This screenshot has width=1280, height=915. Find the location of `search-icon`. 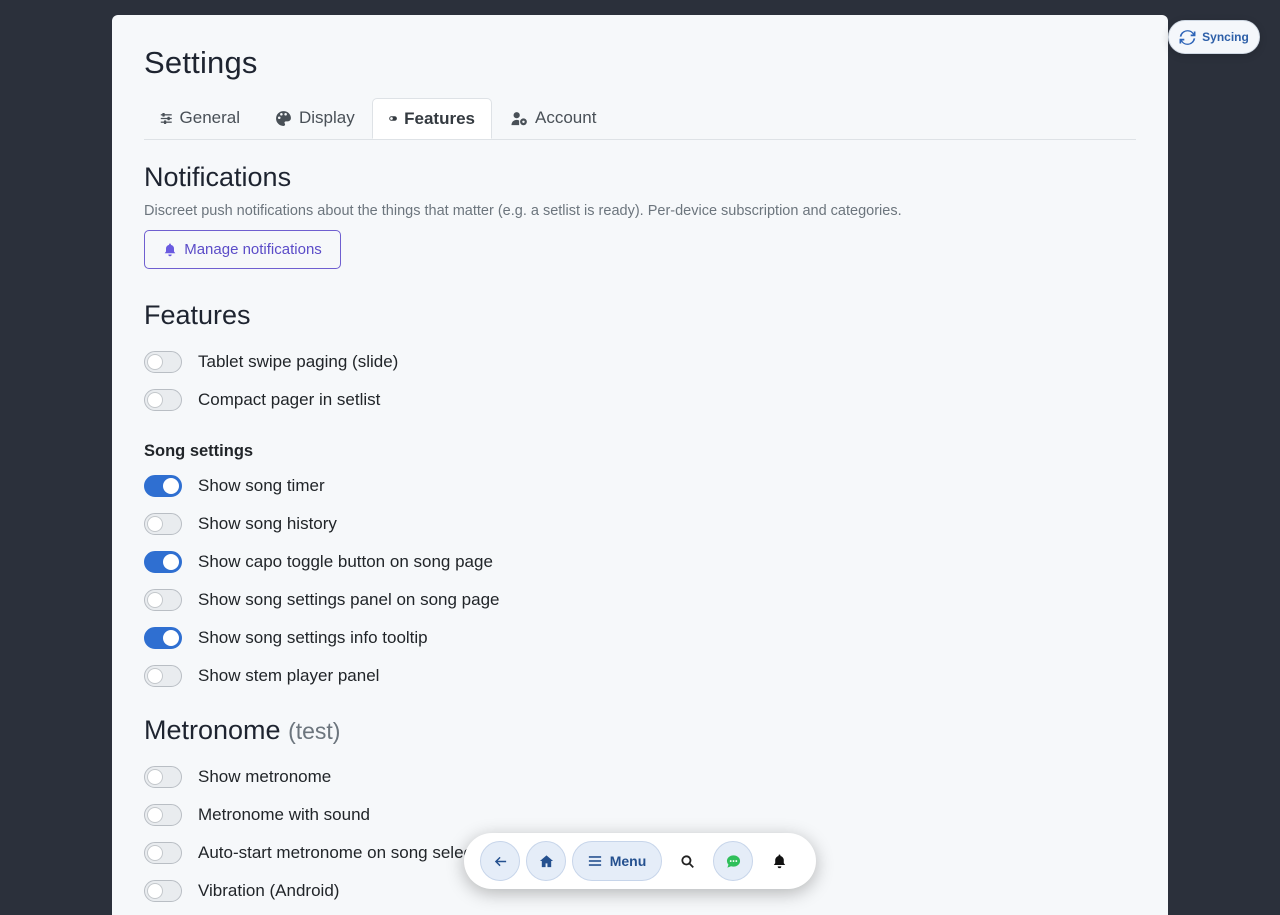

search-icon is located at coordinates (687, 861).